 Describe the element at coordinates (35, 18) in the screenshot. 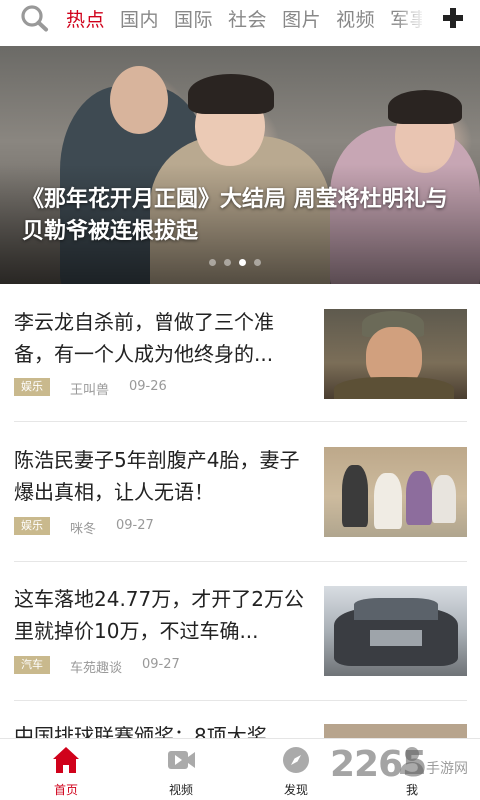

I see `search-icon` at that location.